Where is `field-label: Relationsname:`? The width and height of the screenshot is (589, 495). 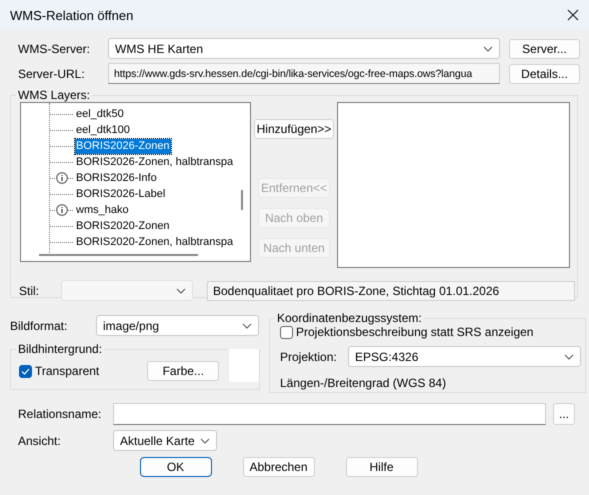
field-label: Relationsname: is located at coordinates (60, 414).